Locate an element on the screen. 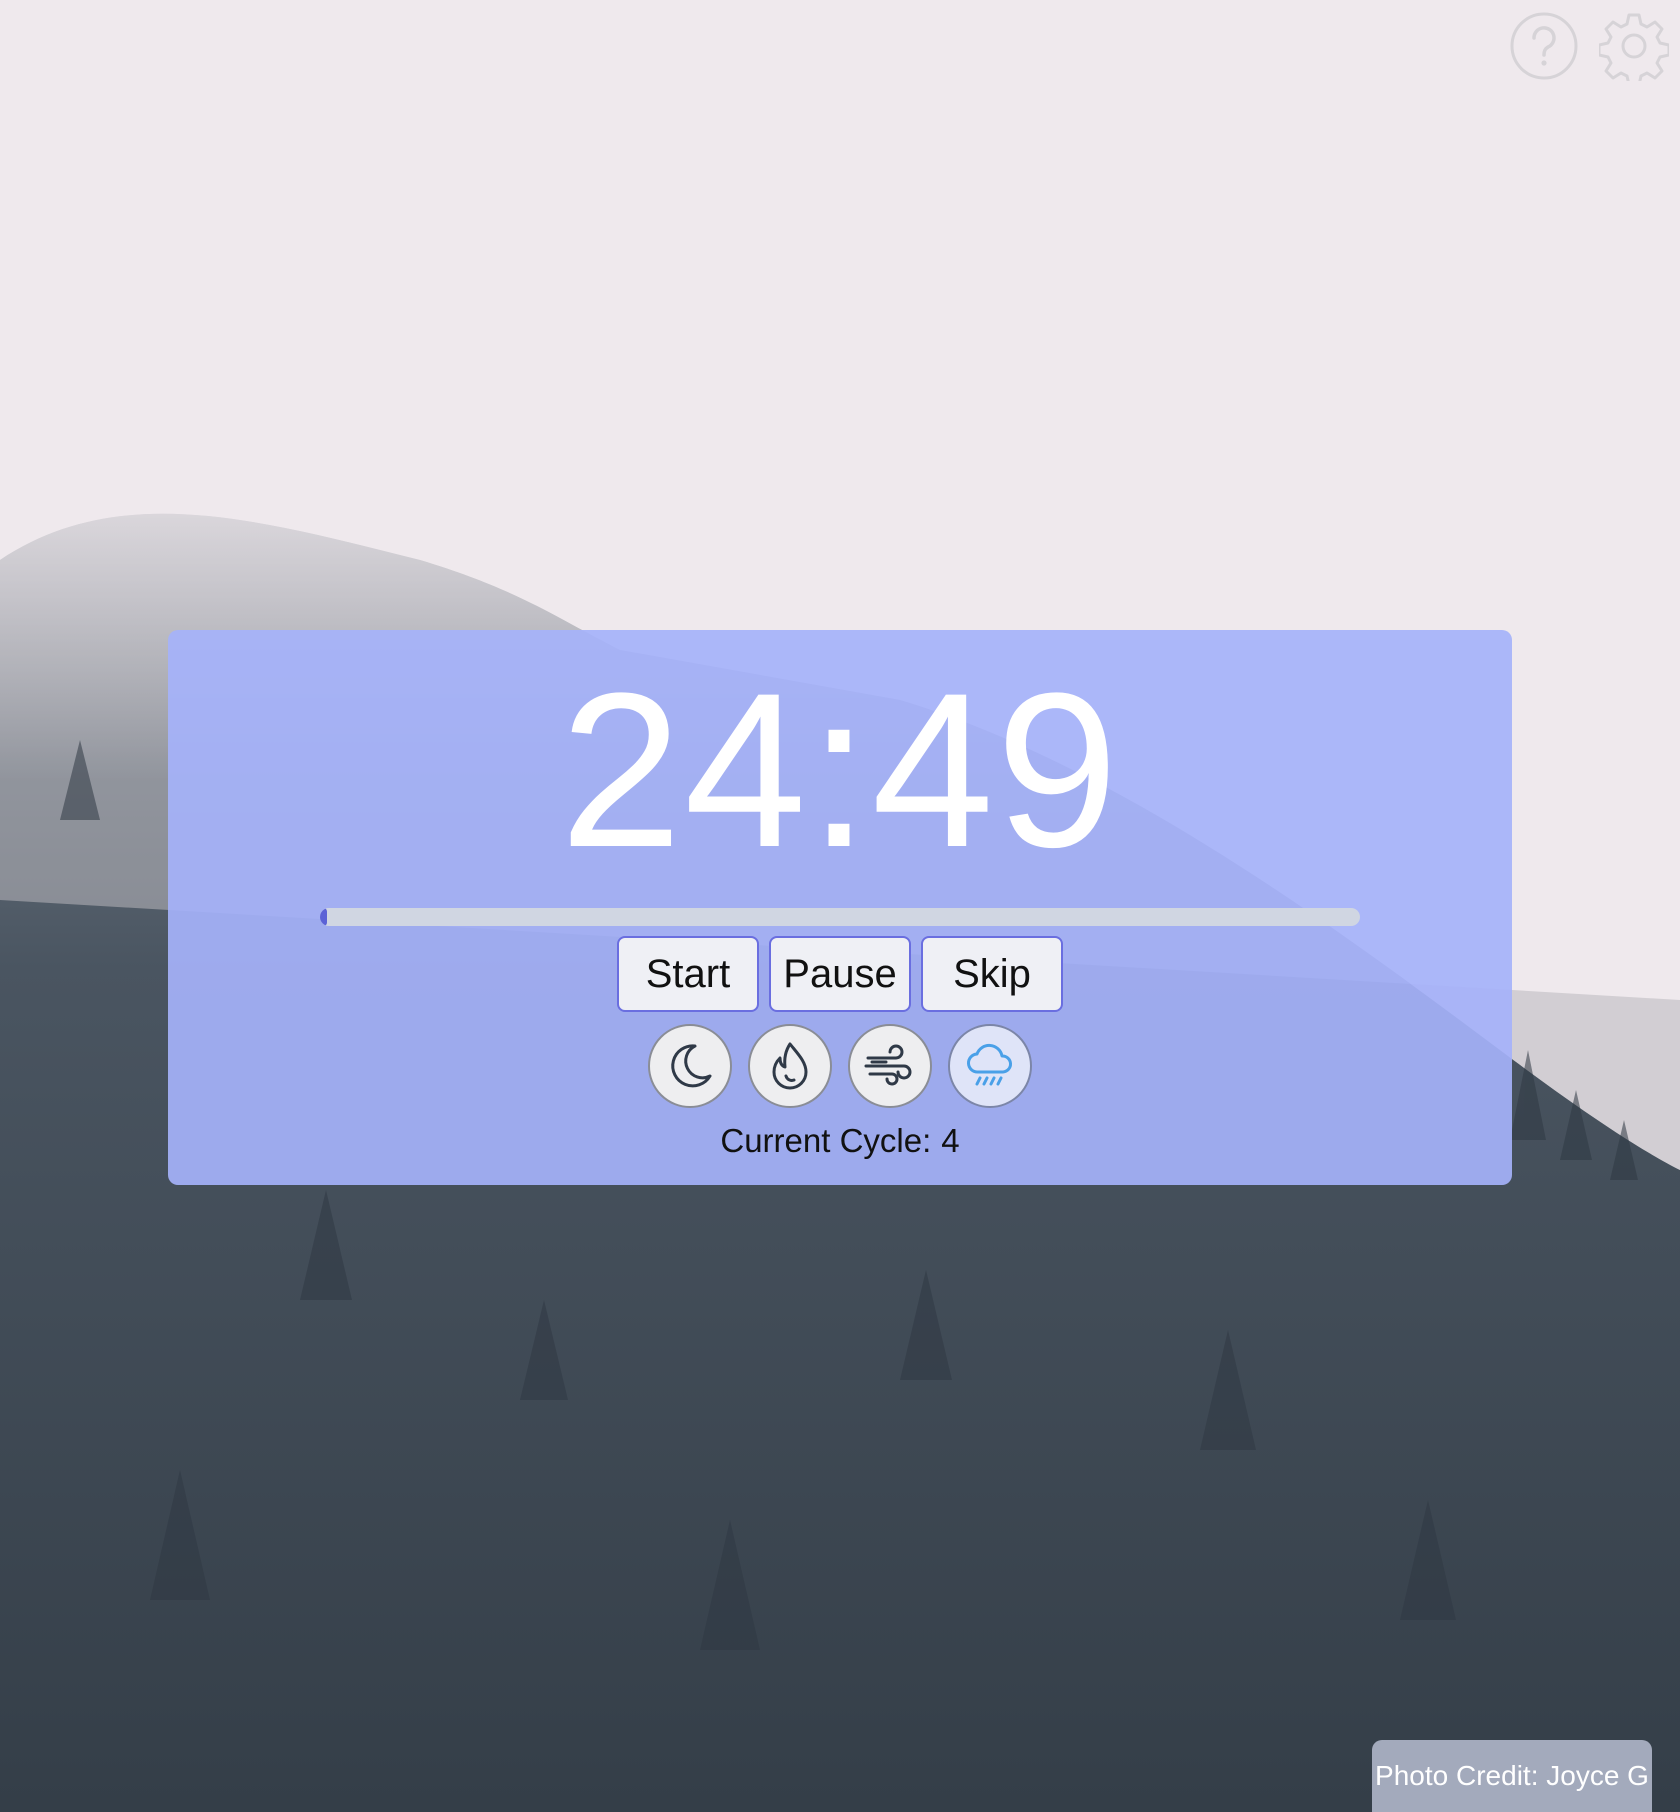 This screenshot has width=1680, height=1812. sound-button-night is located at coordinates (690, 1066).